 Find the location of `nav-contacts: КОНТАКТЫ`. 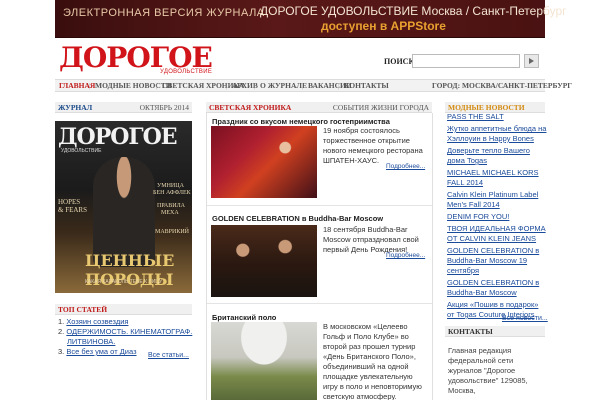

nav-contacts: КОНТАКТЫ is located at coordinates (366, 85).